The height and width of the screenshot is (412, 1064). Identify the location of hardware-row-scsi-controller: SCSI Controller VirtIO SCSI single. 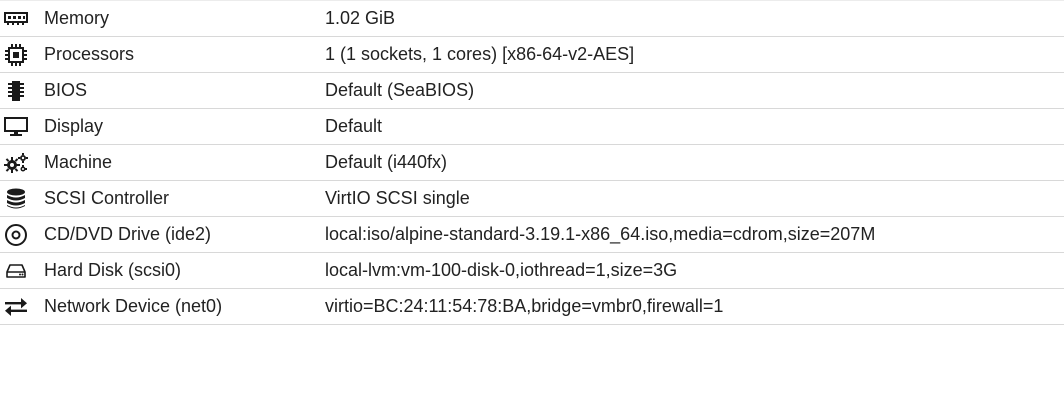
(532, 199).